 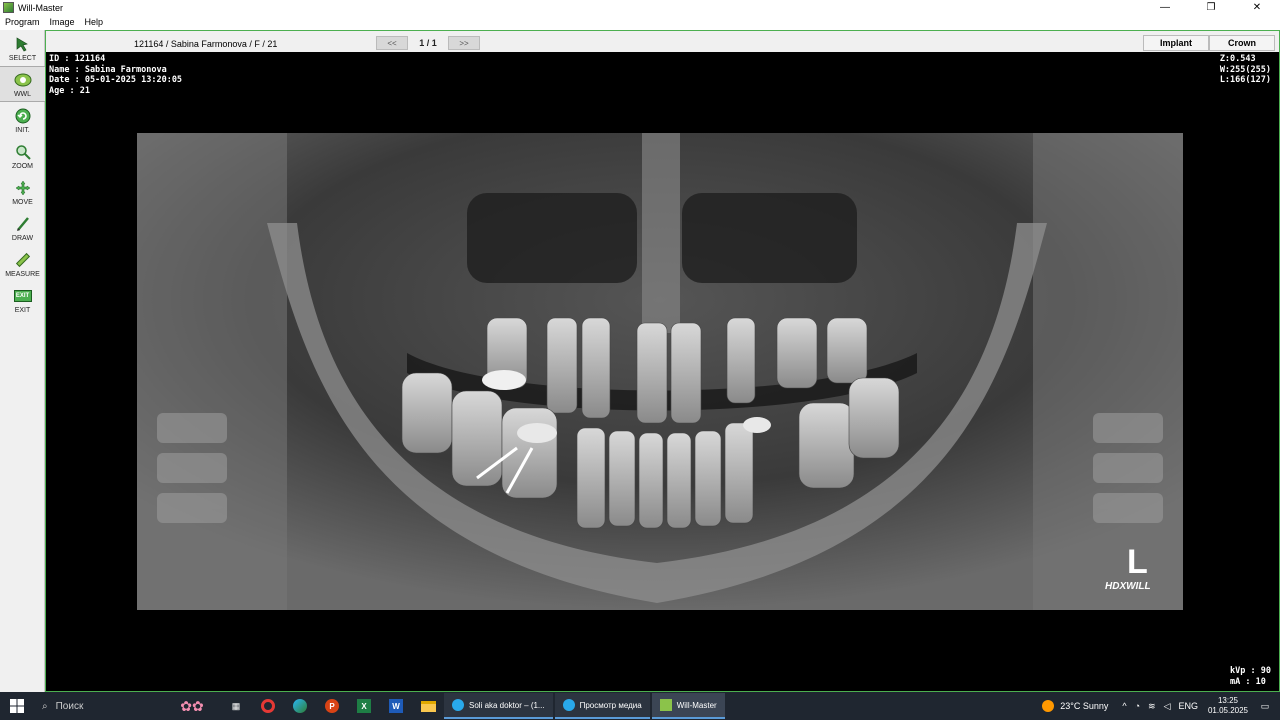 What do you see at coordinates (1250, 671) in the screenshot?
I see `kvp-readout: kVp : 90` at bounding box center [1250, 671].